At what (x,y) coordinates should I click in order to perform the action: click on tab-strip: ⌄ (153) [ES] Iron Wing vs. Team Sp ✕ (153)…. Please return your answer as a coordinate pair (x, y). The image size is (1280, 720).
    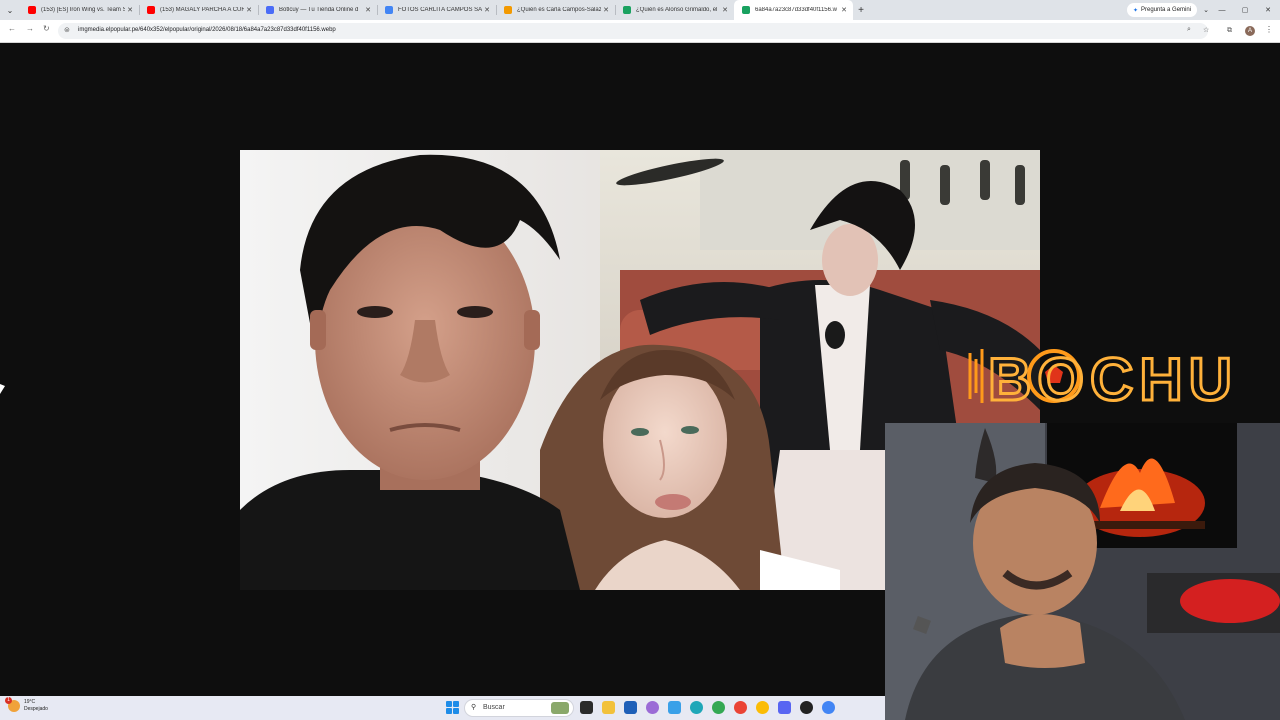
    Looking at the image, I should click on (640, 10).